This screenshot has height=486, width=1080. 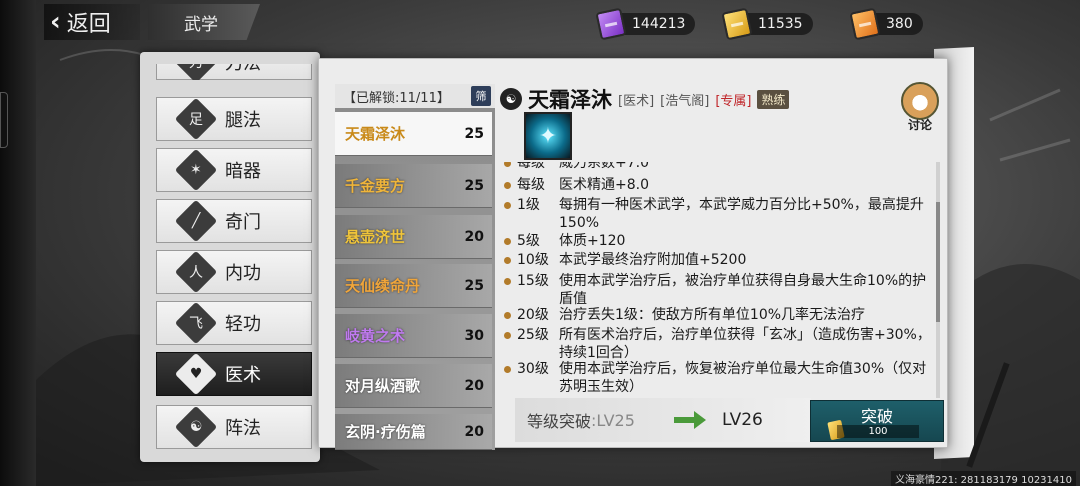 What do you see at coordinates (719, 214) in the screenshot?
I see `effect-row: 1级 每拥有一种医术武学，本武学威力百分比+50%，最高提升150%` at bounding box center [719, 214].